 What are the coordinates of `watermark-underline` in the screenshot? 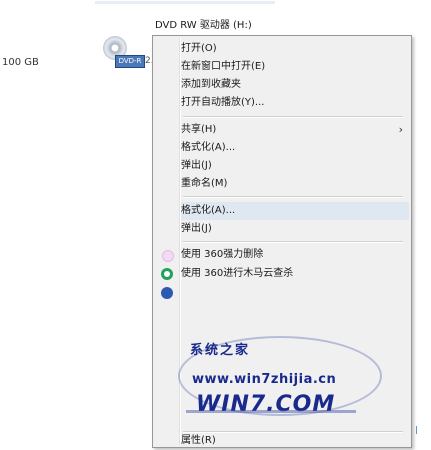 It's located at (271, 411).